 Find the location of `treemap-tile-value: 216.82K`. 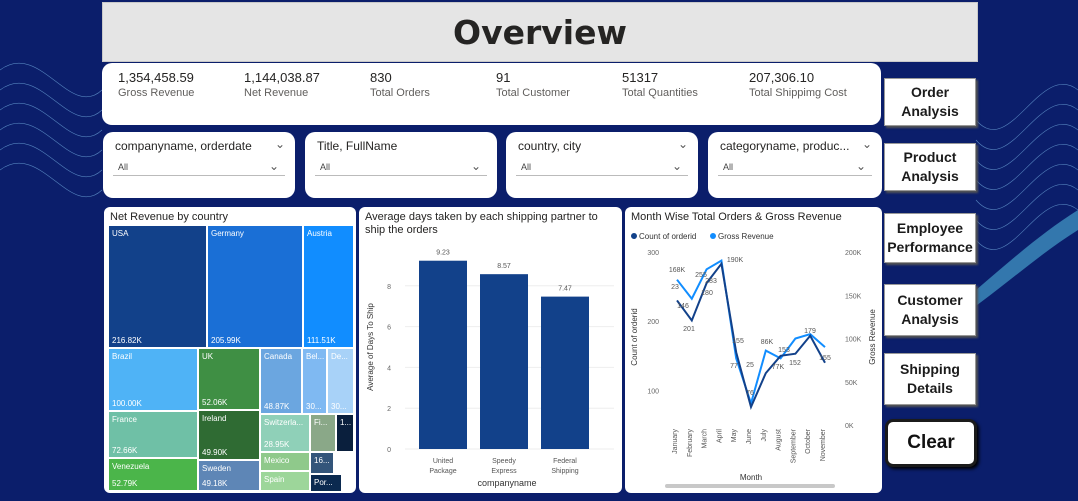

treemap-tile-value: 216.82K is located at coordinates (127, 340).